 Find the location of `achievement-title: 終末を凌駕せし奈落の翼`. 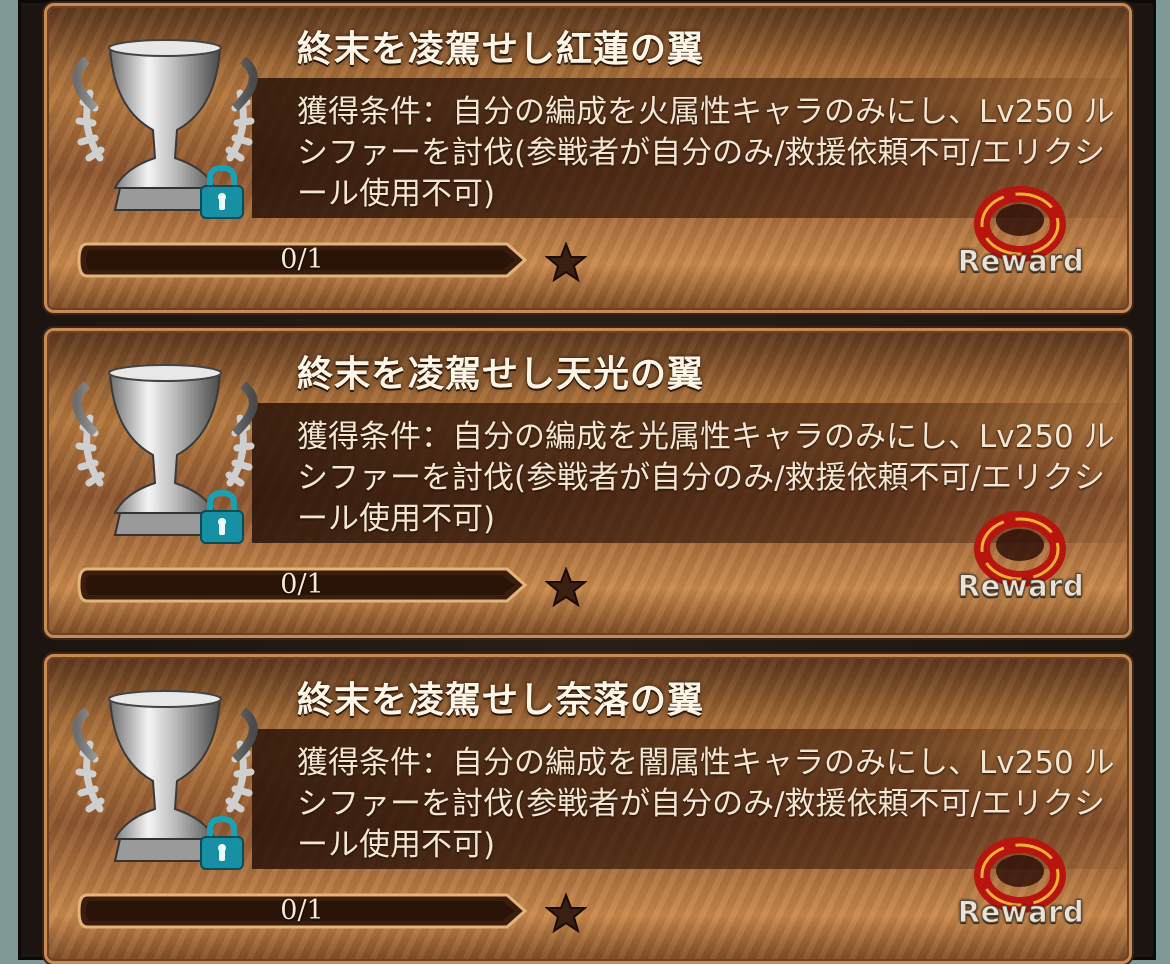

achievement-title: 終末を凌駕せし奈落の翼 is located at coordinates (501, 700).